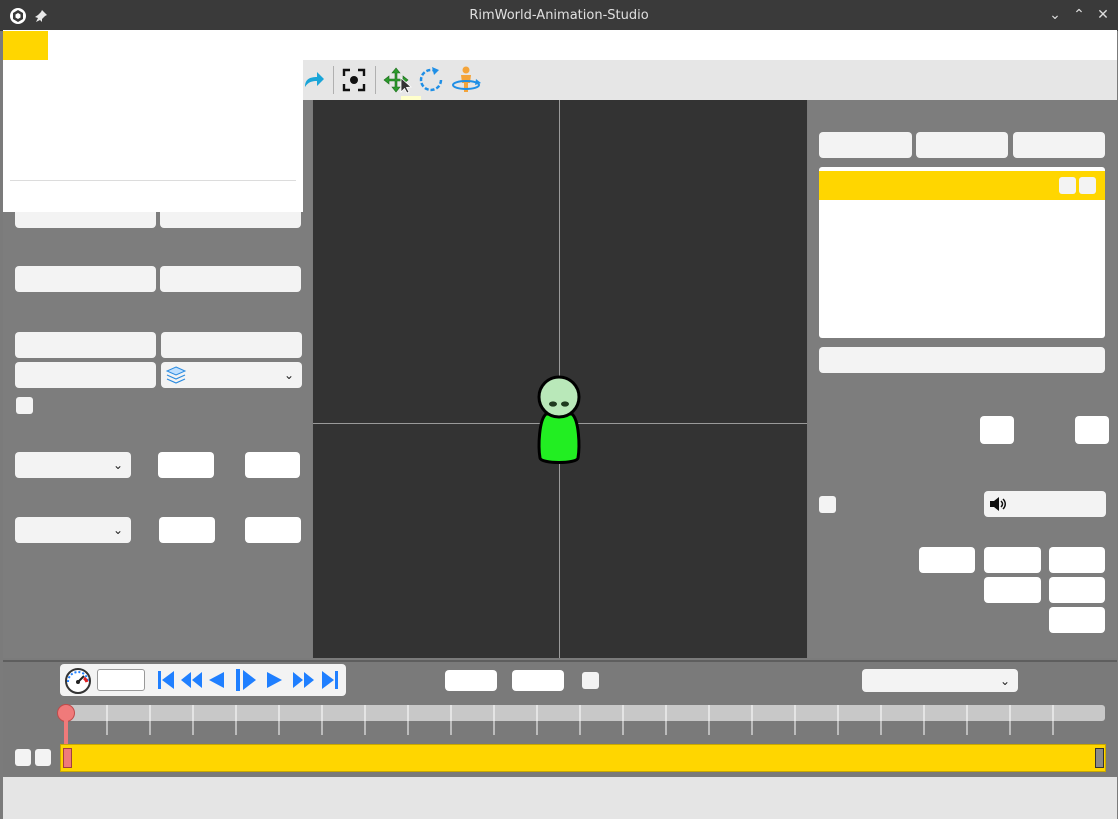  What do you see at coordinates (590, 680) in the screenshot?
I see `loop-checkbox` at bounding box center [590, 680].